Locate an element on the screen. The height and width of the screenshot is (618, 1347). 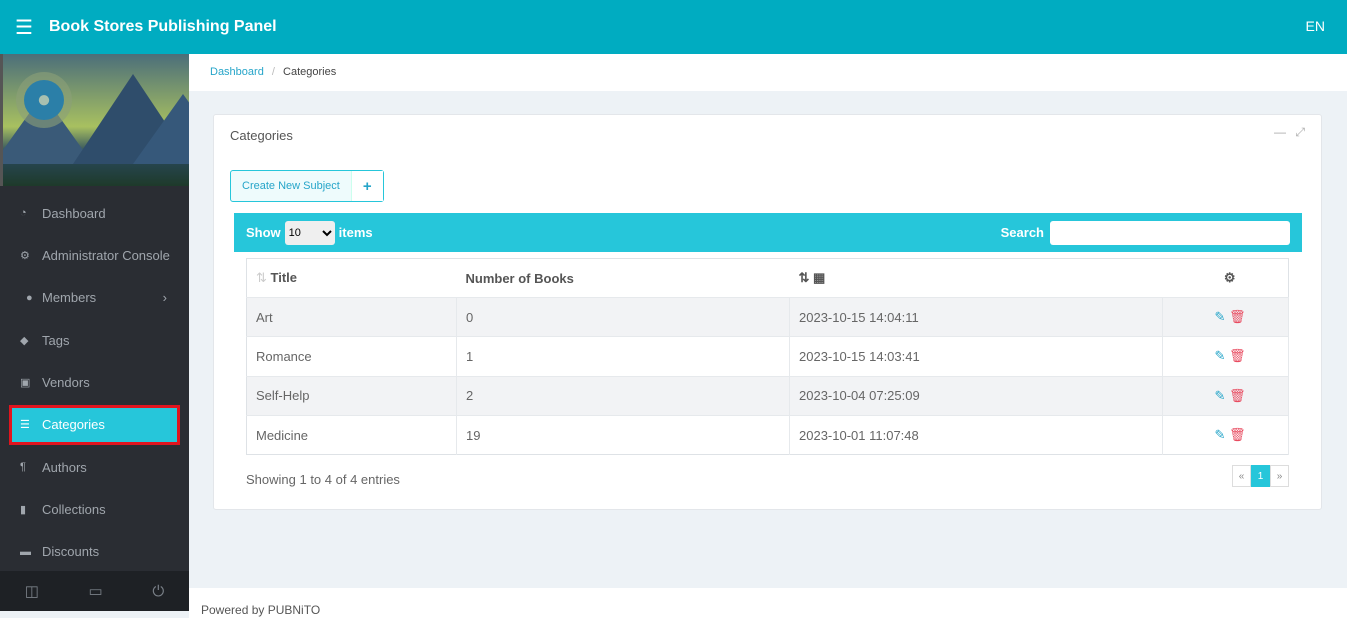
sidebar-item-vendors: ▣ Vendors is located at coordinates (94, 383).